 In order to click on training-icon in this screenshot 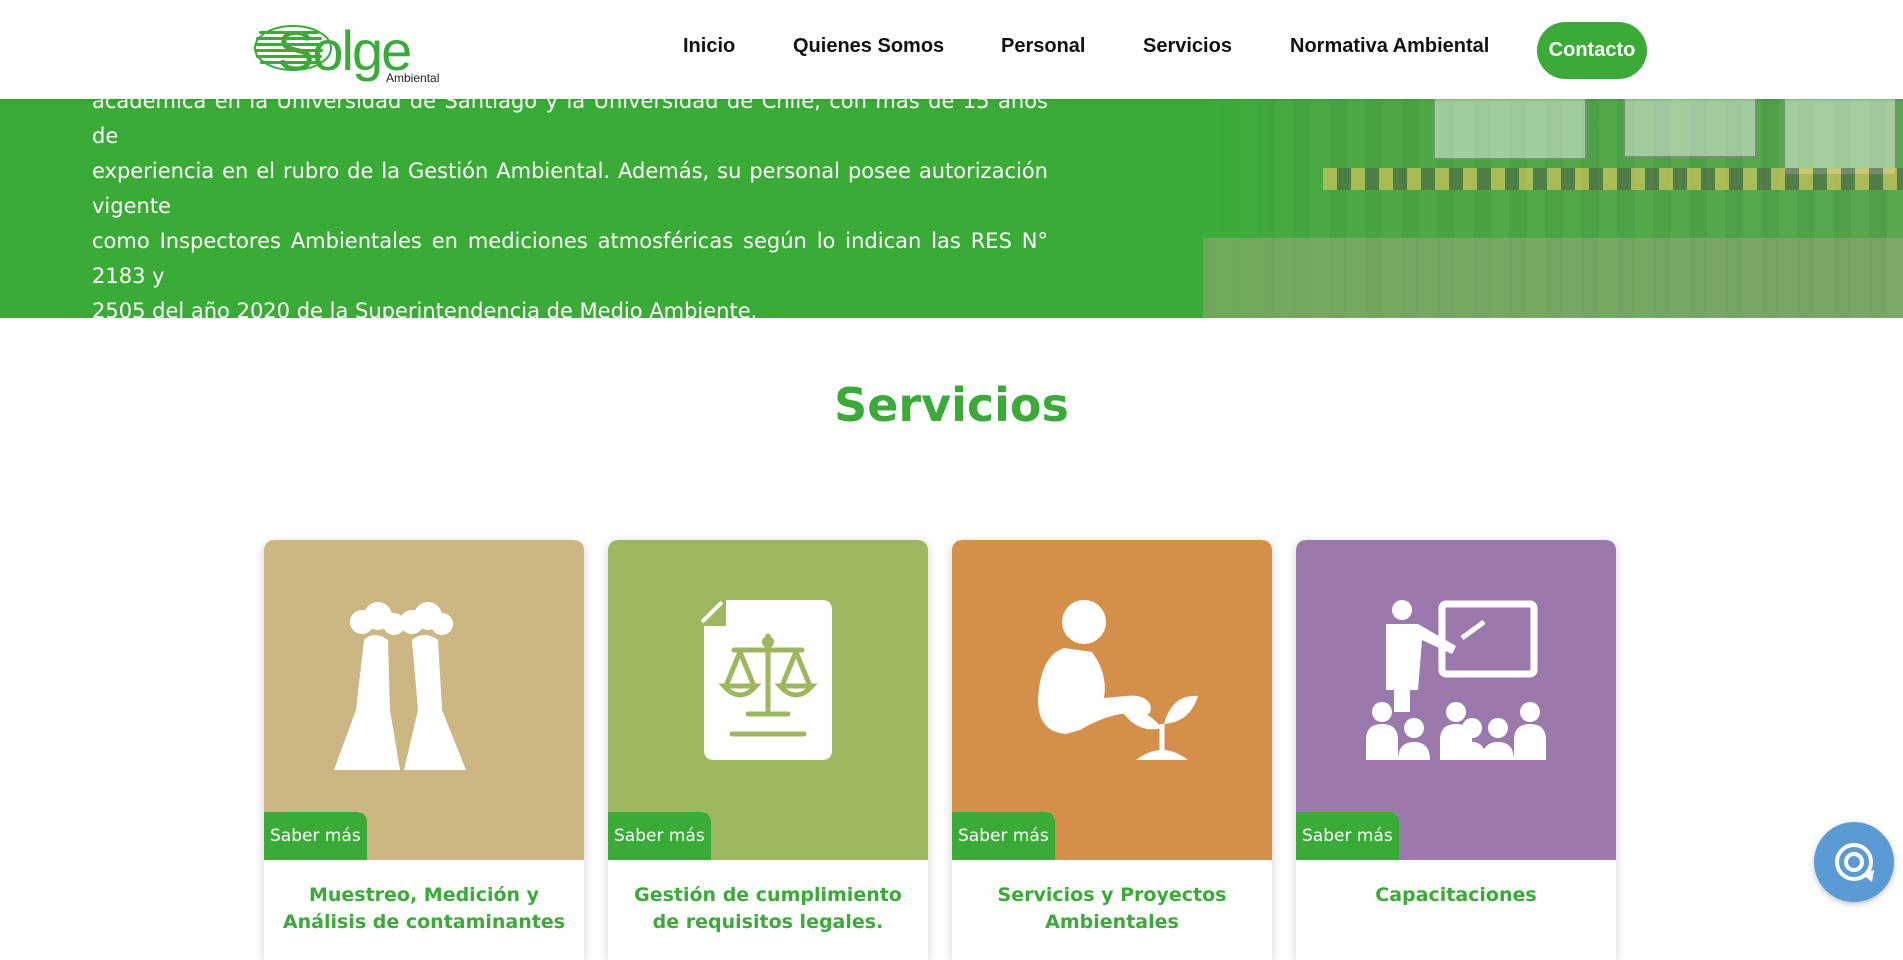, I will do `click(1456, 680)`.